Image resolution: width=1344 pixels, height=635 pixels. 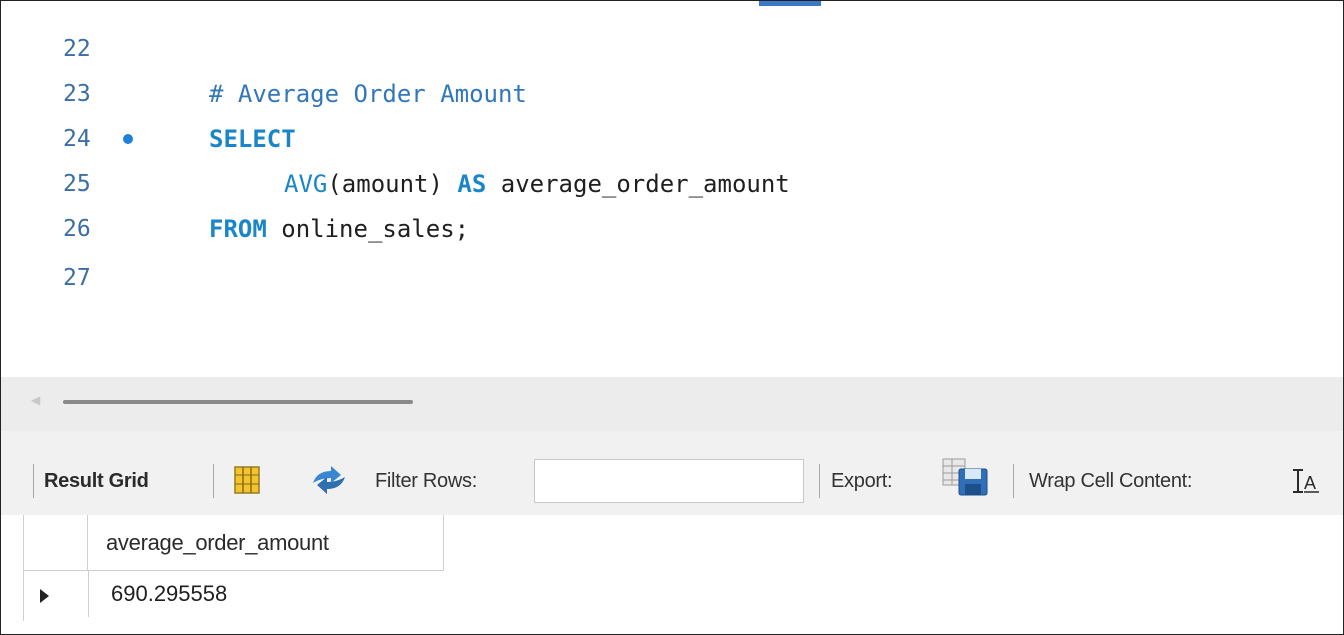 I want to click on current-row-arrow-icon, so click(x=44, y=596).